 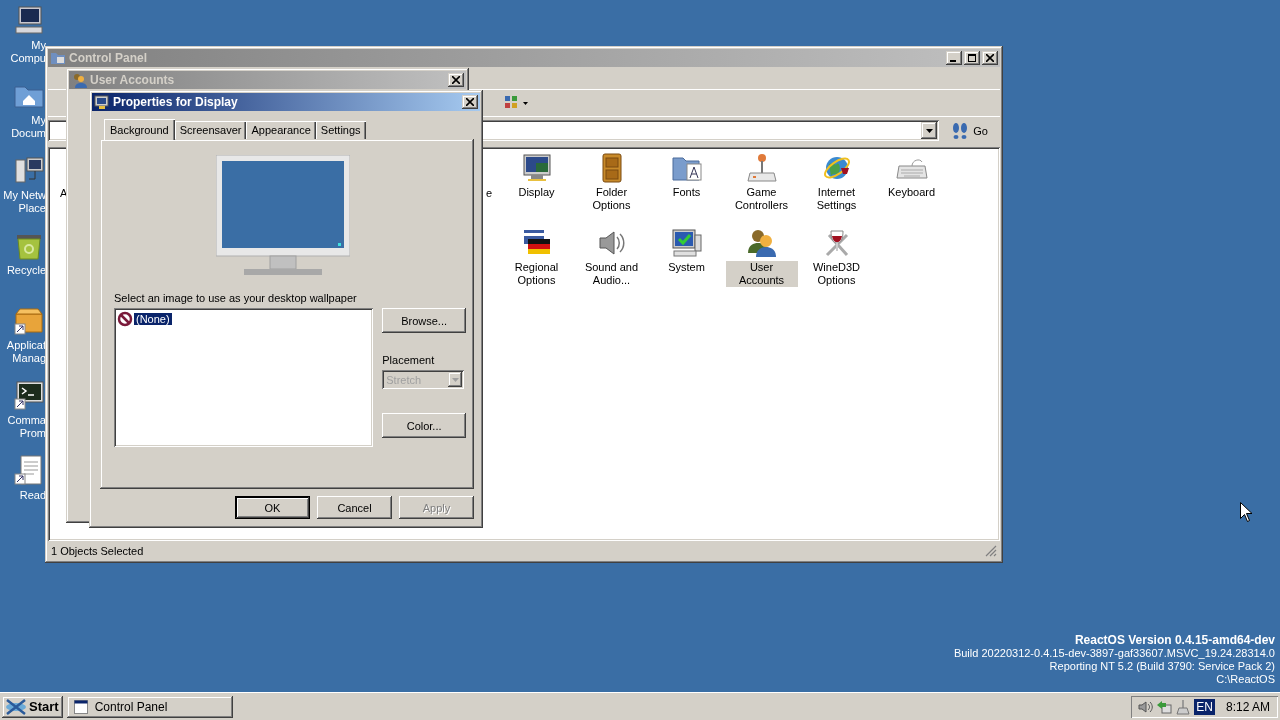 I want to click on window-icon, so click(x=80, y=706).